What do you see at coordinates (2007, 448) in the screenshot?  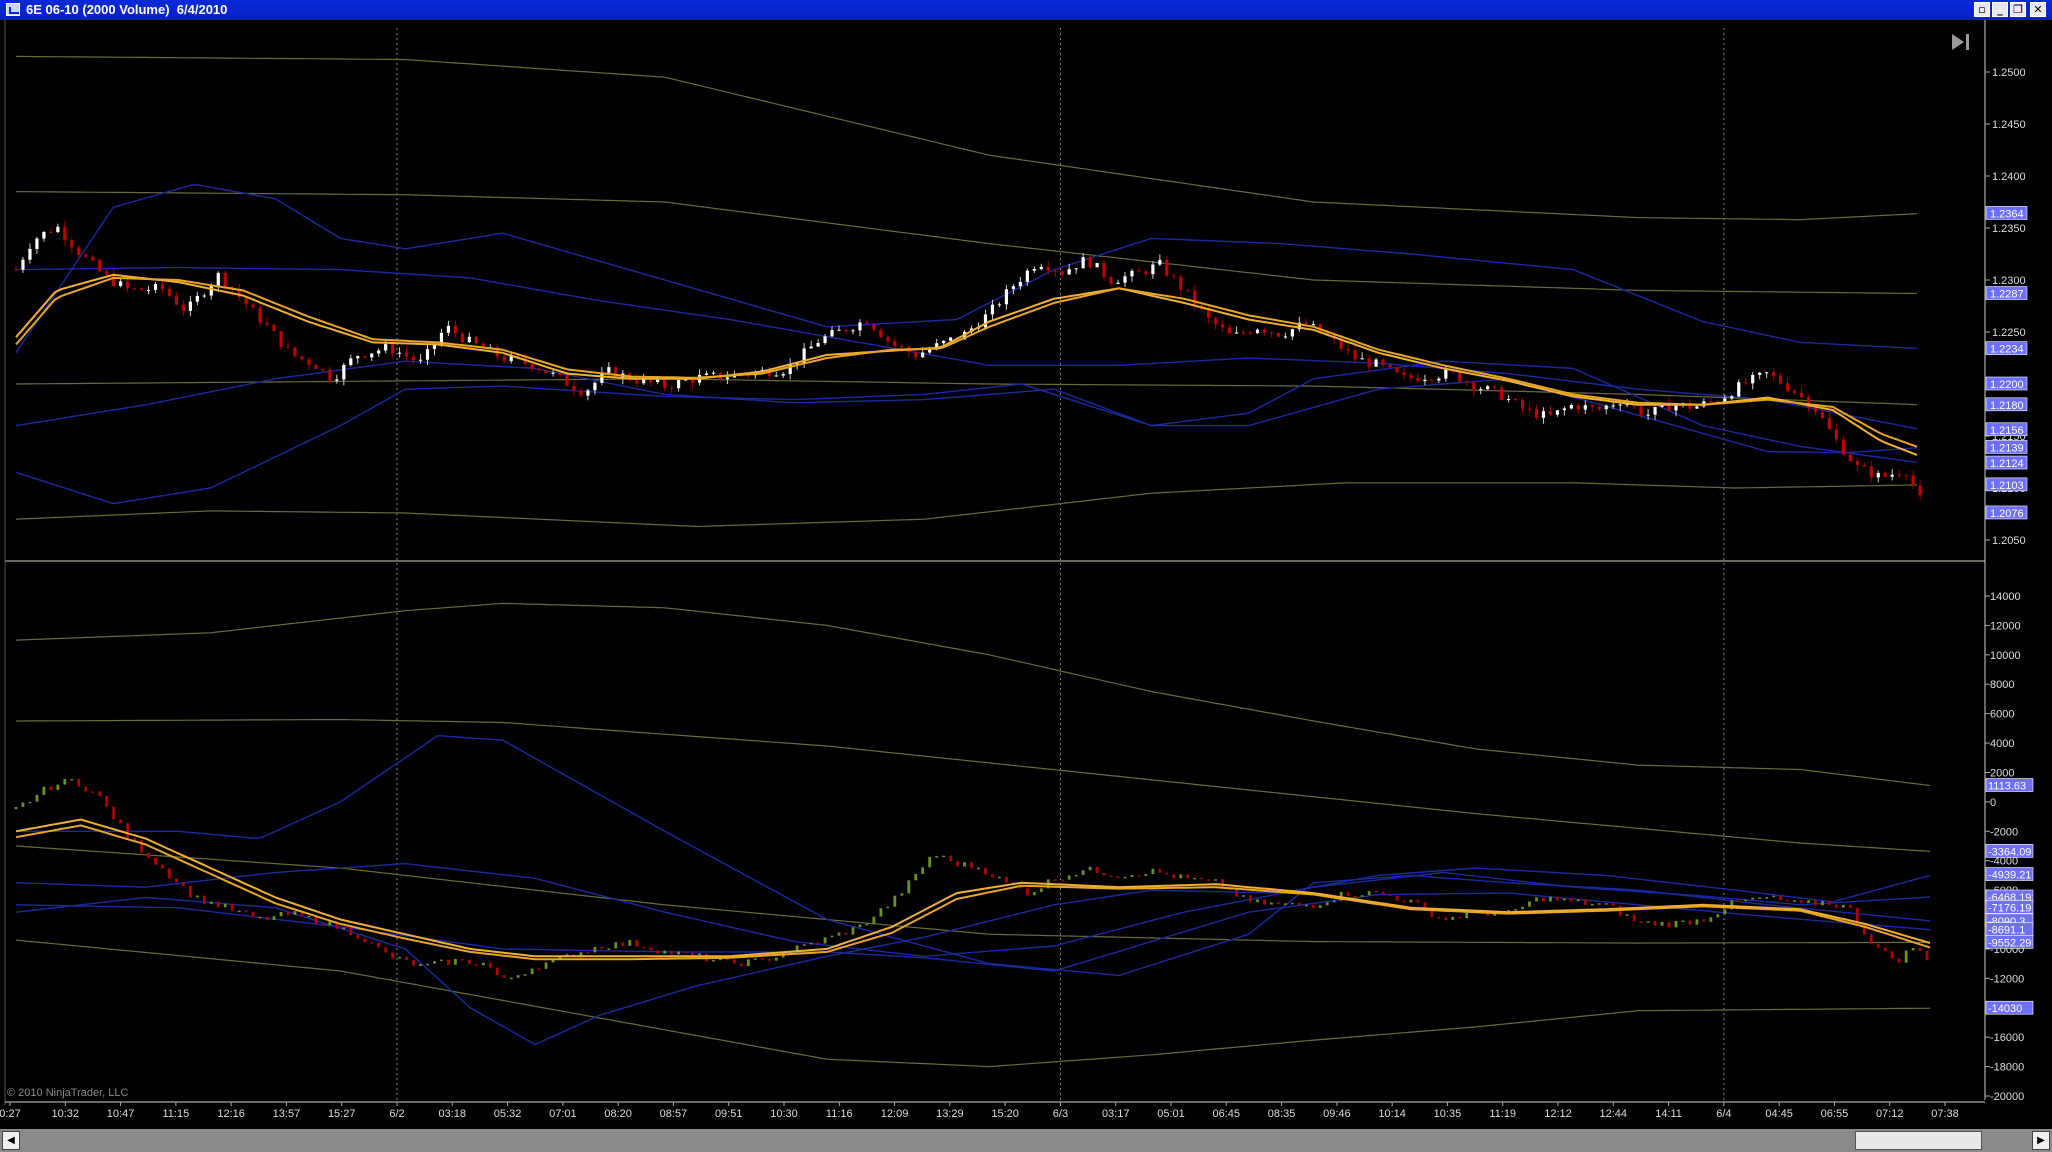 I see `price-value-flag-label: 1.2139` at bounding box center [2007, 448].